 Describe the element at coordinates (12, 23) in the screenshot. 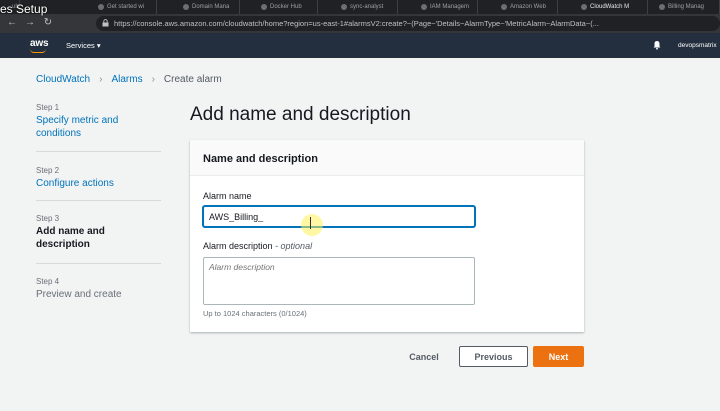

I see `back-arrow-icon: ←` at that location.